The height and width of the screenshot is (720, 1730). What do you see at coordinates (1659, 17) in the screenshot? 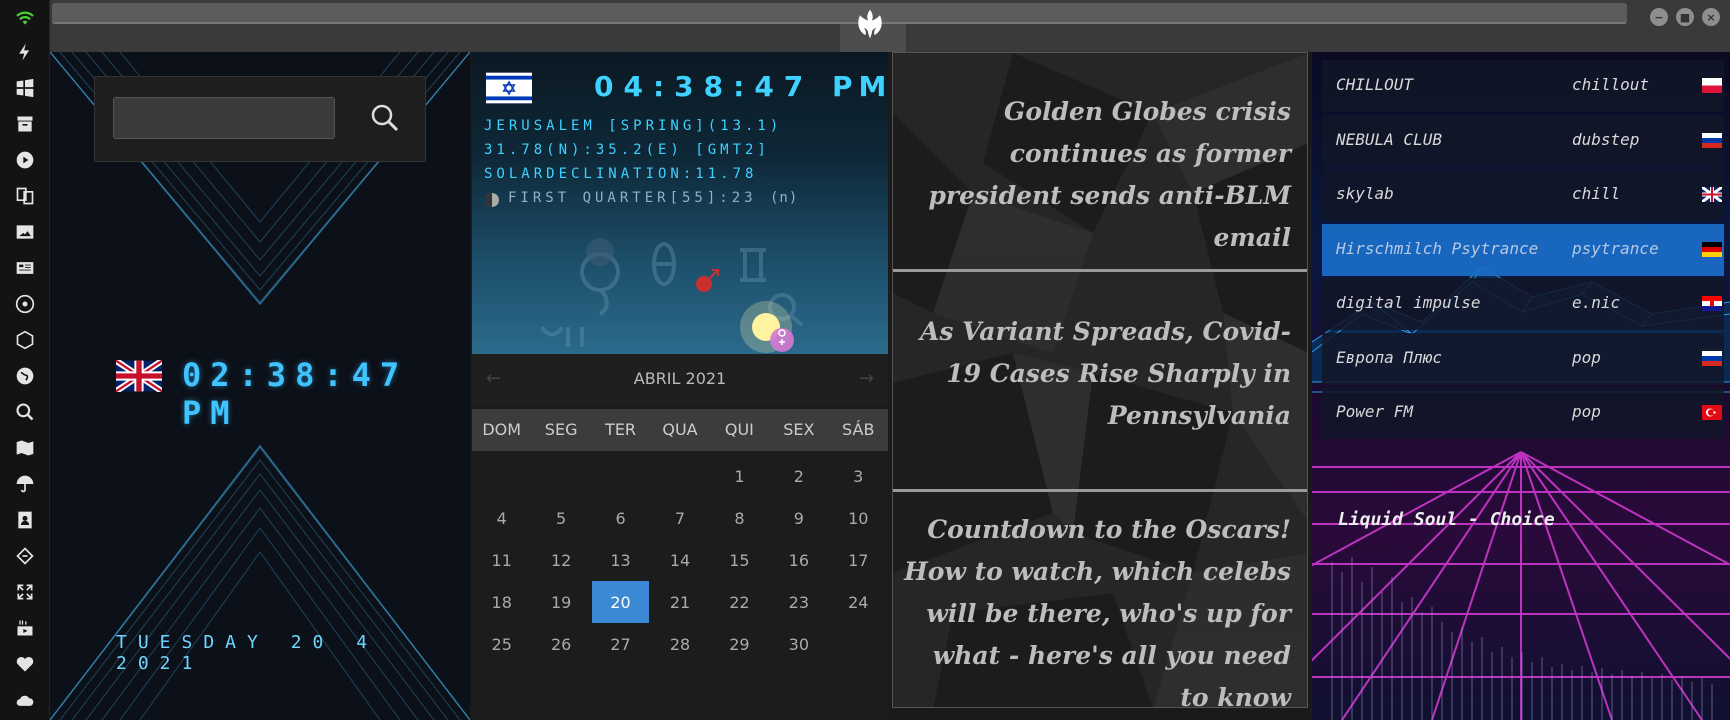
I see `minimize-button: −` at bounding box center [1659, 17].